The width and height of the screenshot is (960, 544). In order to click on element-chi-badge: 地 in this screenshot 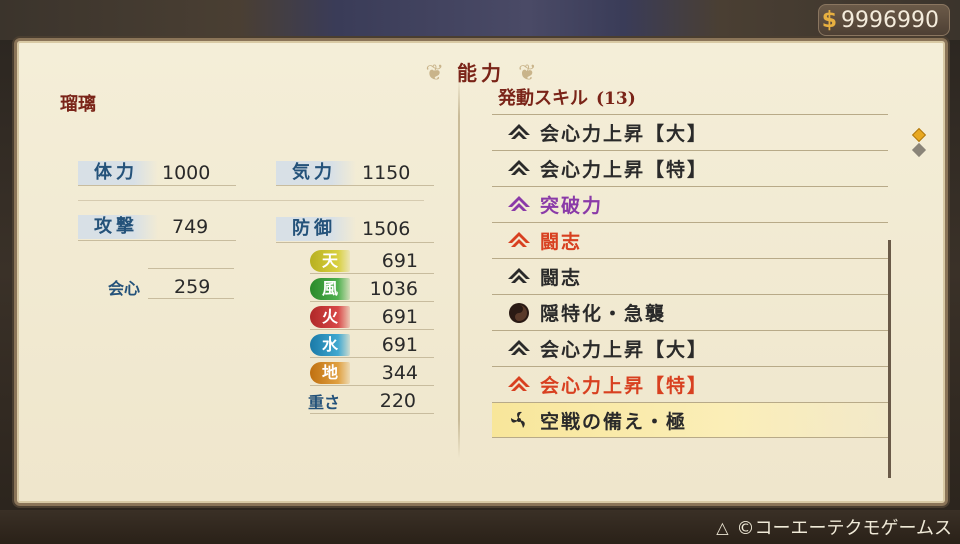, I will do `click(330, 373)`.